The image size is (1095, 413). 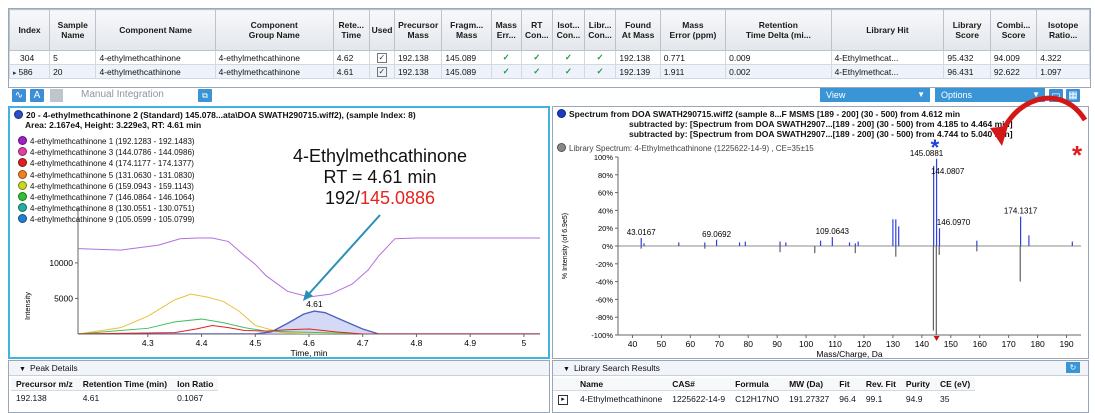 I want to click on column-header: Formula, so click(x=757, y=384).